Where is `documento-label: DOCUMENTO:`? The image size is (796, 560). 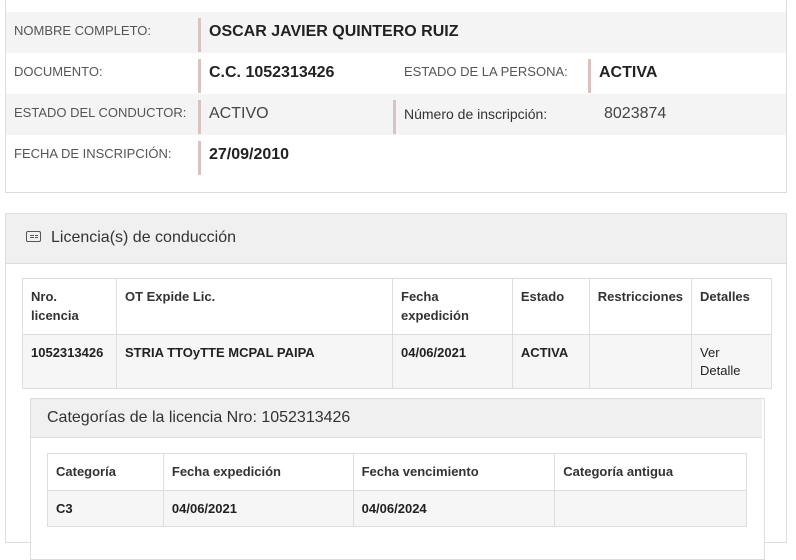
documento-label: DOCUMENTO: is located at coordinates (58, 71).